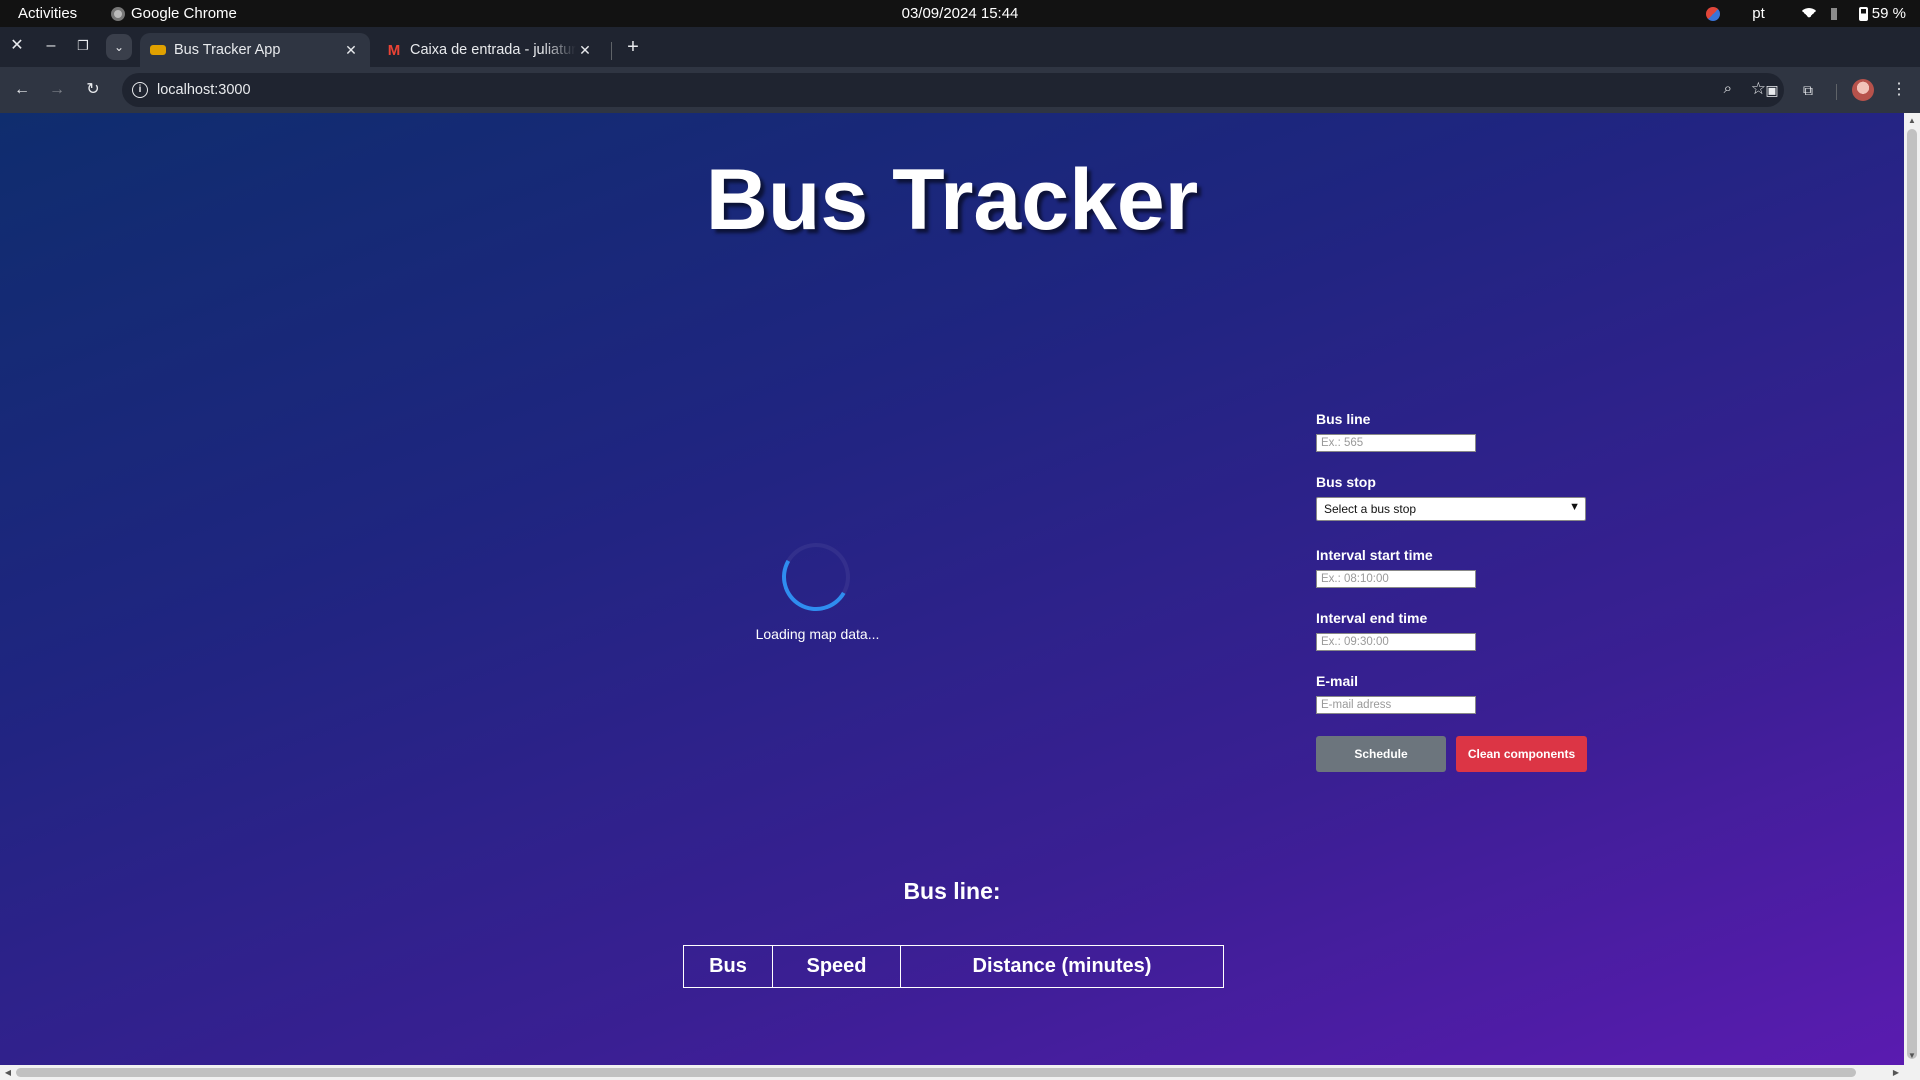 This screenshot has width=1920, height=1080. What do you see at coordinates (952, 200) in the screenshot?
I see `page-title: Bus Tracker` at bounding box center [952, 200].